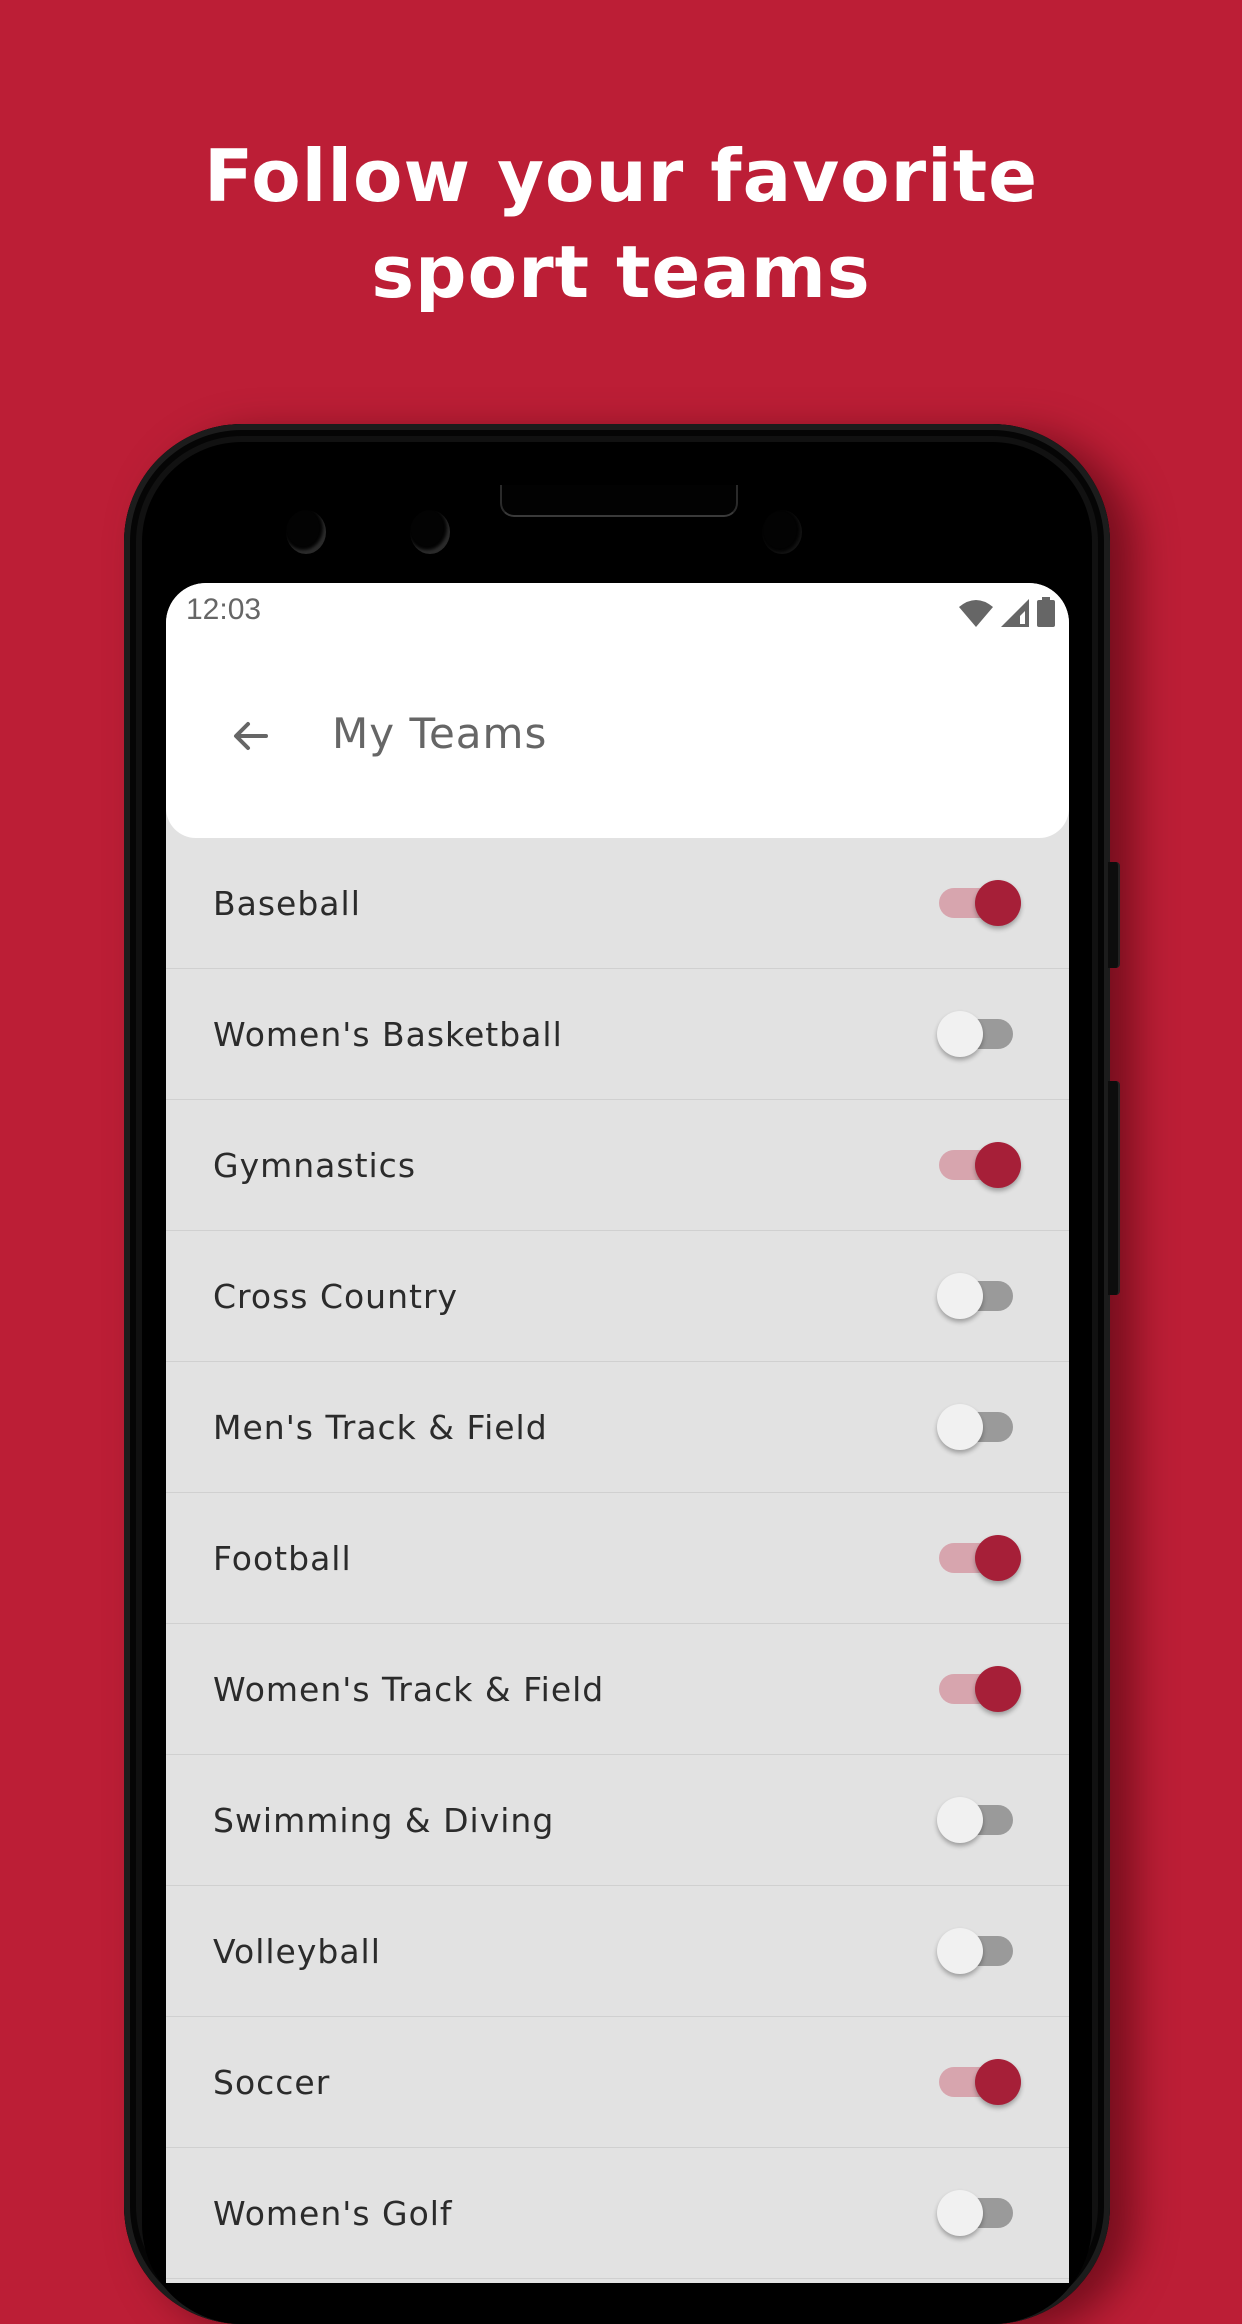 This screenshot has height=2324, width=1242. I want to click on promo-headline: Follow your favorite sport teams, so click(621, 224).